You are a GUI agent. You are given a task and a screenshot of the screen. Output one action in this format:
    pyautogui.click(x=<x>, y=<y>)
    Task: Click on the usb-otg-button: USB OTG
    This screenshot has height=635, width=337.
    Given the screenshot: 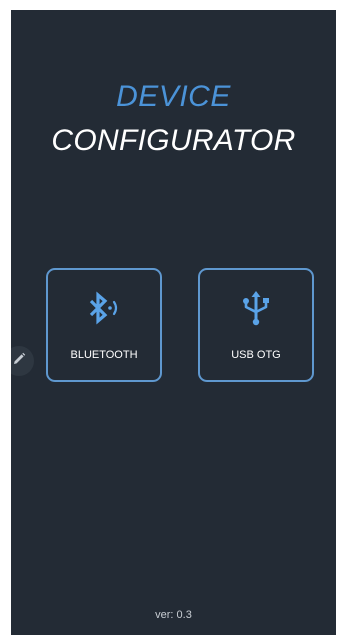 What is the action you would take?
    pyautogui.click(x=256, y=325)
    